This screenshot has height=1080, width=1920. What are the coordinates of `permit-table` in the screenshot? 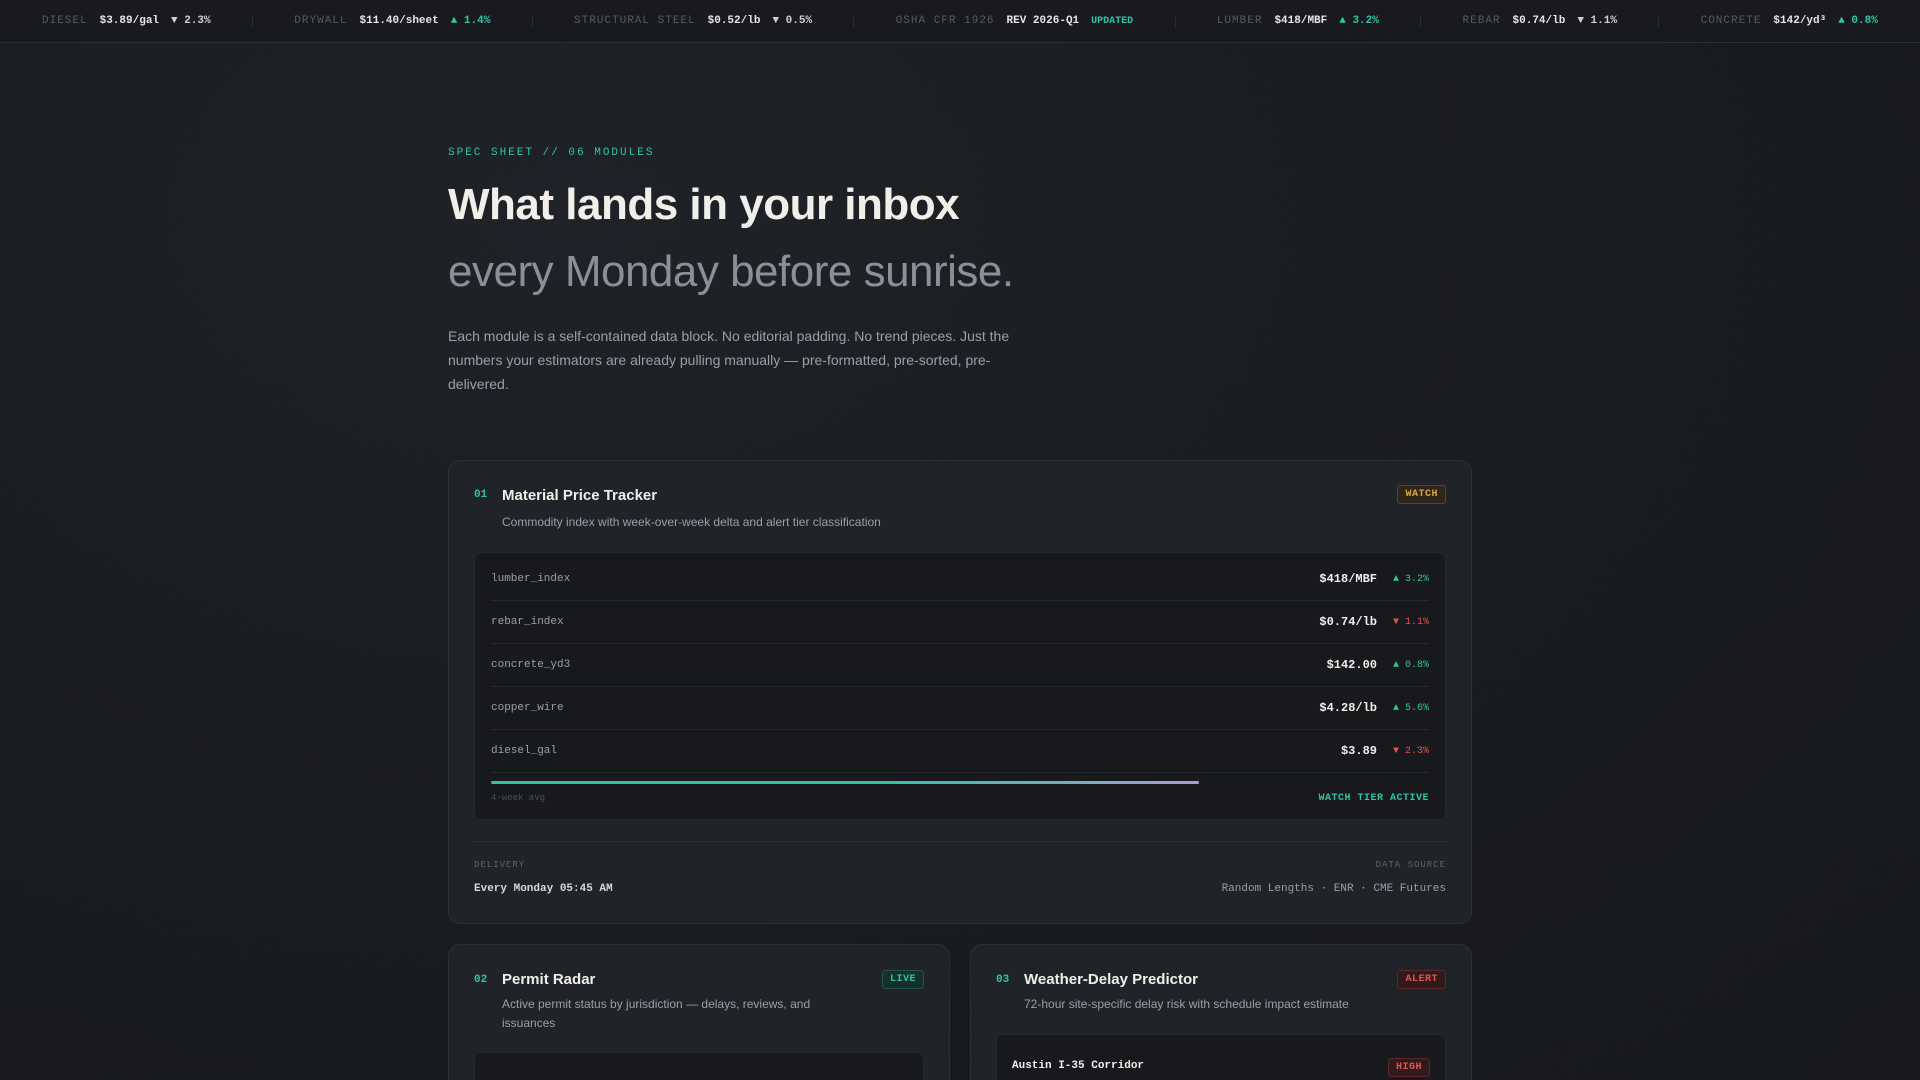 It's located at (699, 1066).